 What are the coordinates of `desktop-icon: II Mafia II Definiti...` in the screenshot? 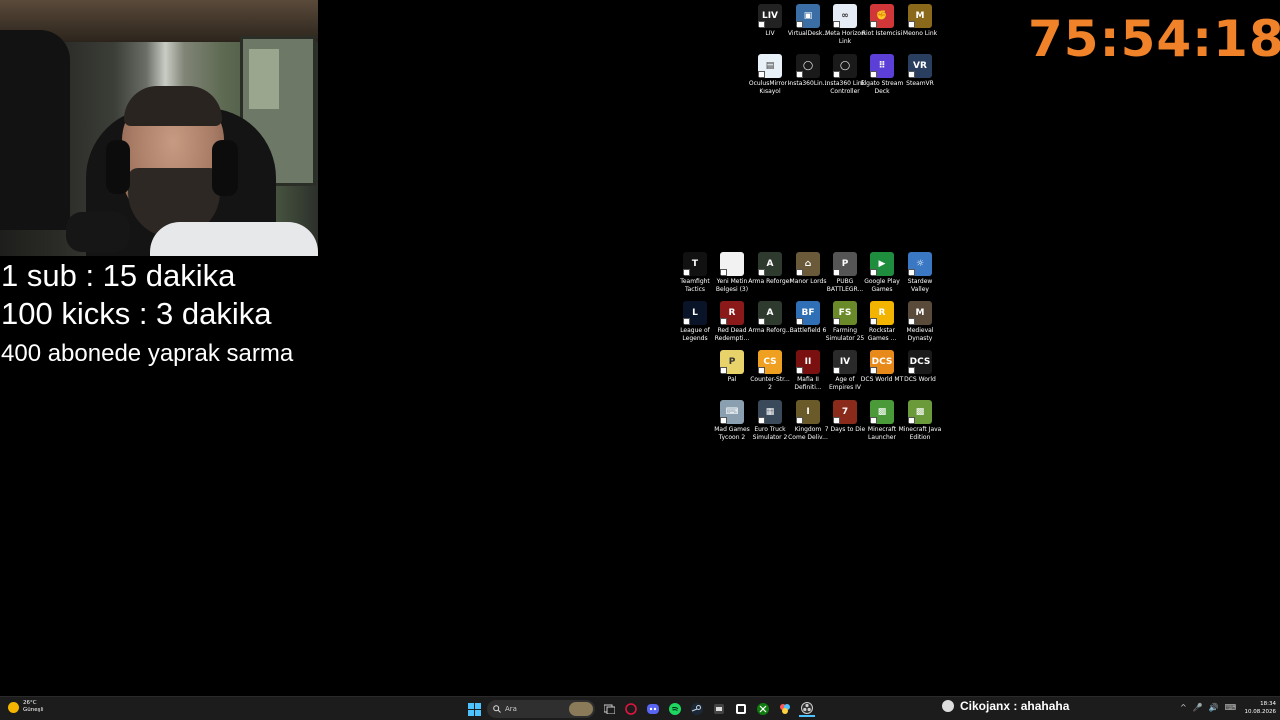 It's located at (808, 370).